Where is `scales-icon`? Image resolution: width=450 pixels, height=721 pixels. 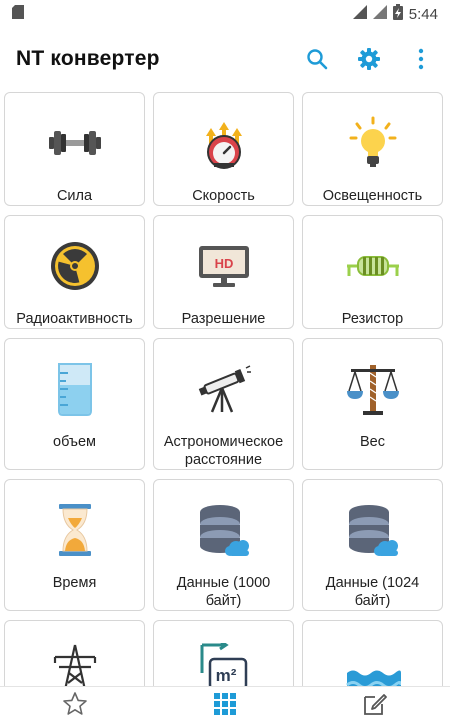 scales-icon is located at coordinates (373, 389).